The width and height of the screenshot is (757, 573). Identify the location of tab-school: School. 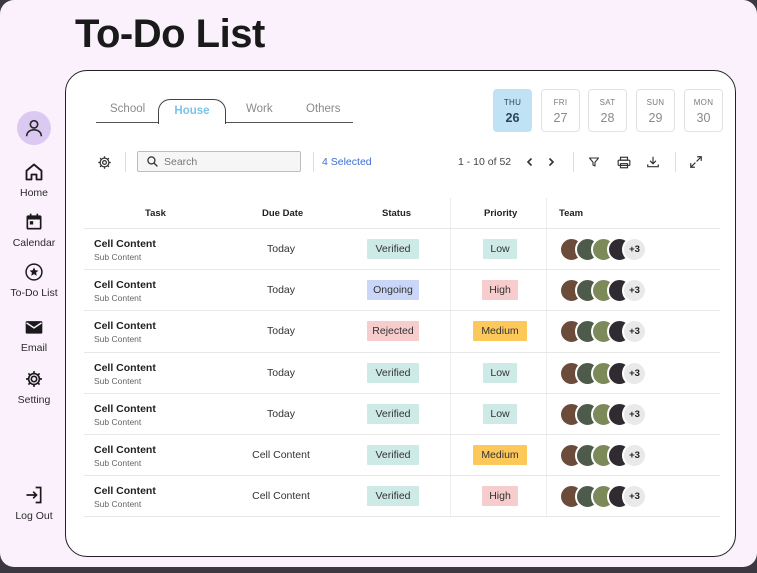
(127, 109).